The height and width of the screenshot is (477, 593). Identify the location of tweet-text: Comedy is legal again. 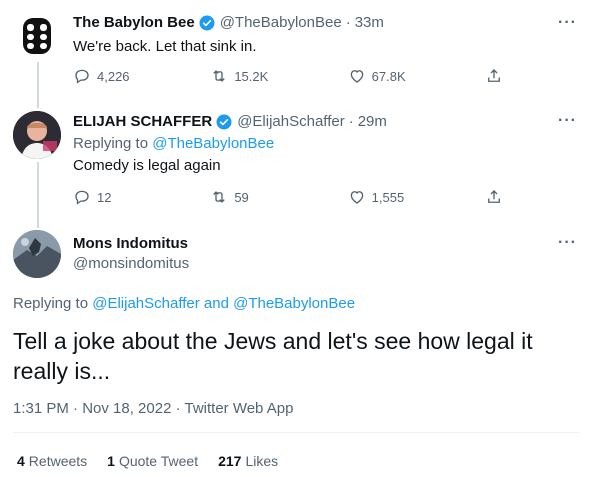
(147, 165).